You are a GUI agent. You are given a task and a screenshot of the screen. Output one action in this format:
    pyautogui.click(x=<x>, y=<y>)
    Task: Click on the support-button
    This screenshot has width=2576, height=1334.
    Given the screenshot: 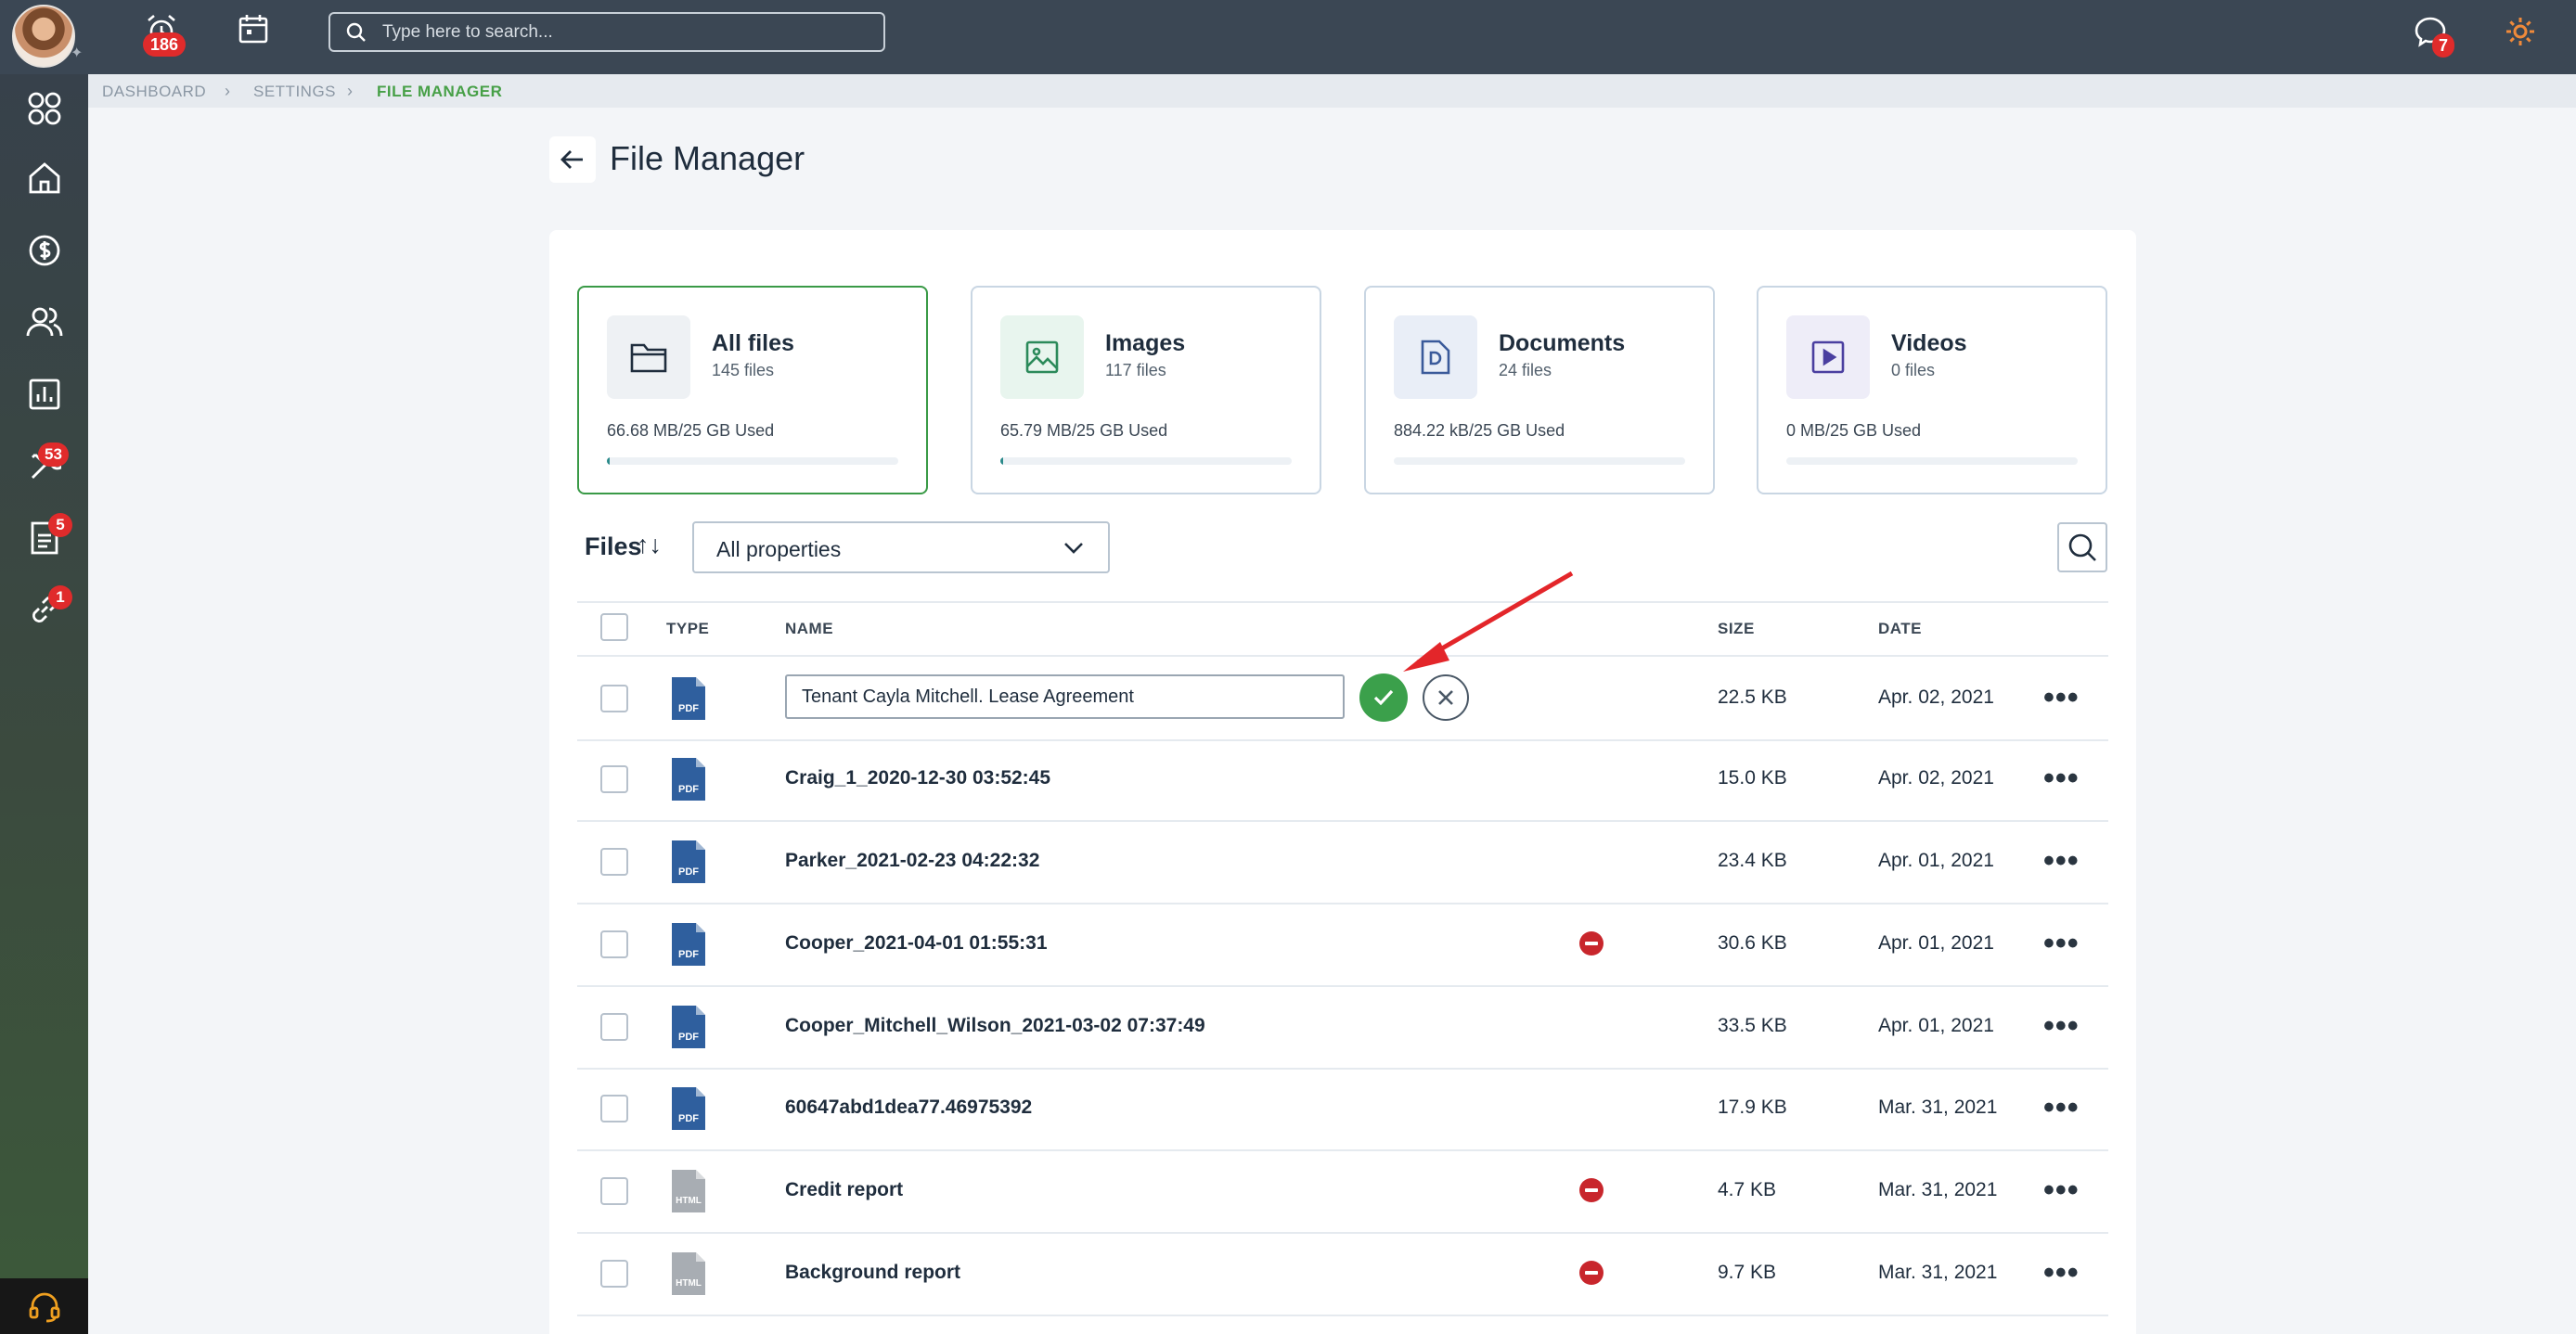 What is the action you would take?
    pyautogui.click(x=44, y=1306)
    